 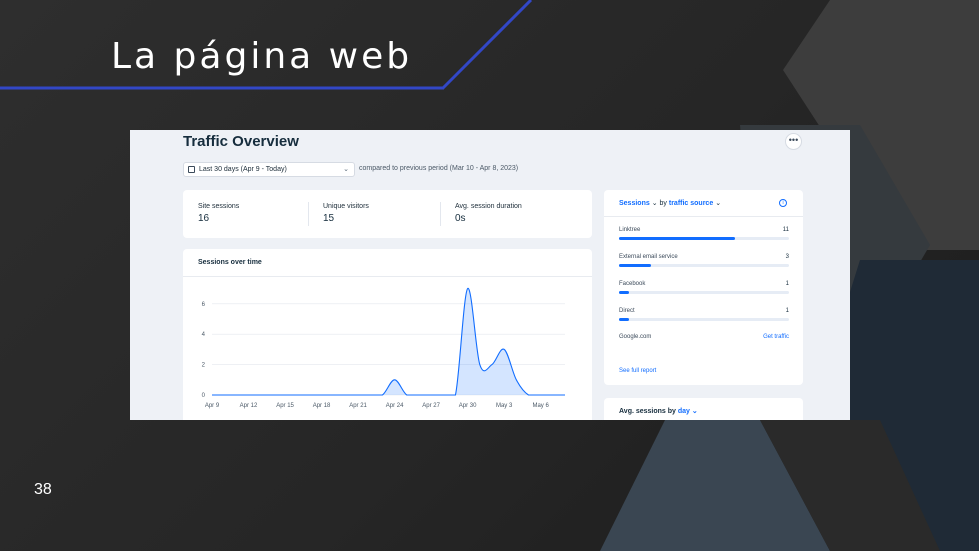 What do you see at coordinates (218, 213) in the screenshot?
I see `stat-site-sessions: Site sessions 16` at bounding box center [218, 213].